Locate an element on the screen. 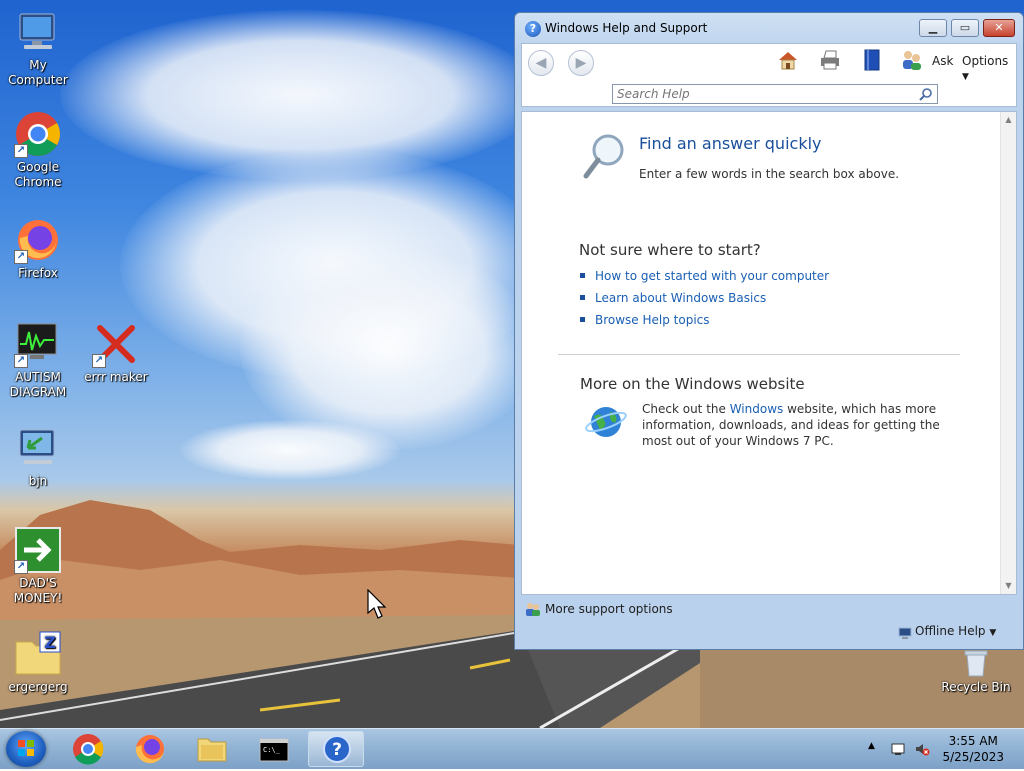 The width and height of the screenshot is (1024, 771). toolbar: ◀ ▶ Ask Options ▼ is located at coordinates (769, 75).